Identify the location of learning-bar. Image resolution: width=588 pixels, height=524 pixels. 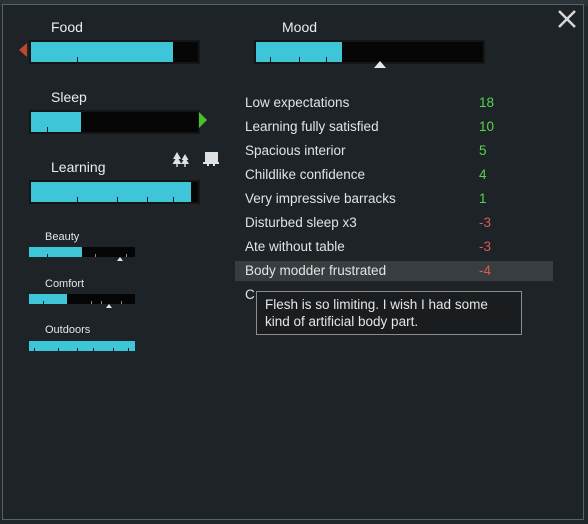
(114, 192).